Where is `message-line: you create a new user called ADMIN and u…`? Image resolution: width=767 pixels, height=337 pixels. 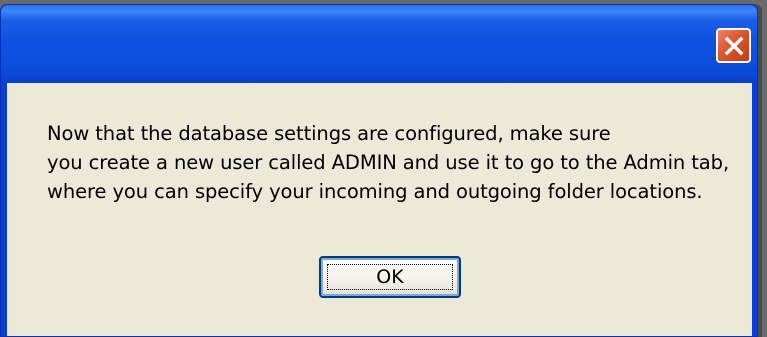 message-line: you create a new user called ADMIN and u… is located at coordinates (388, 162).